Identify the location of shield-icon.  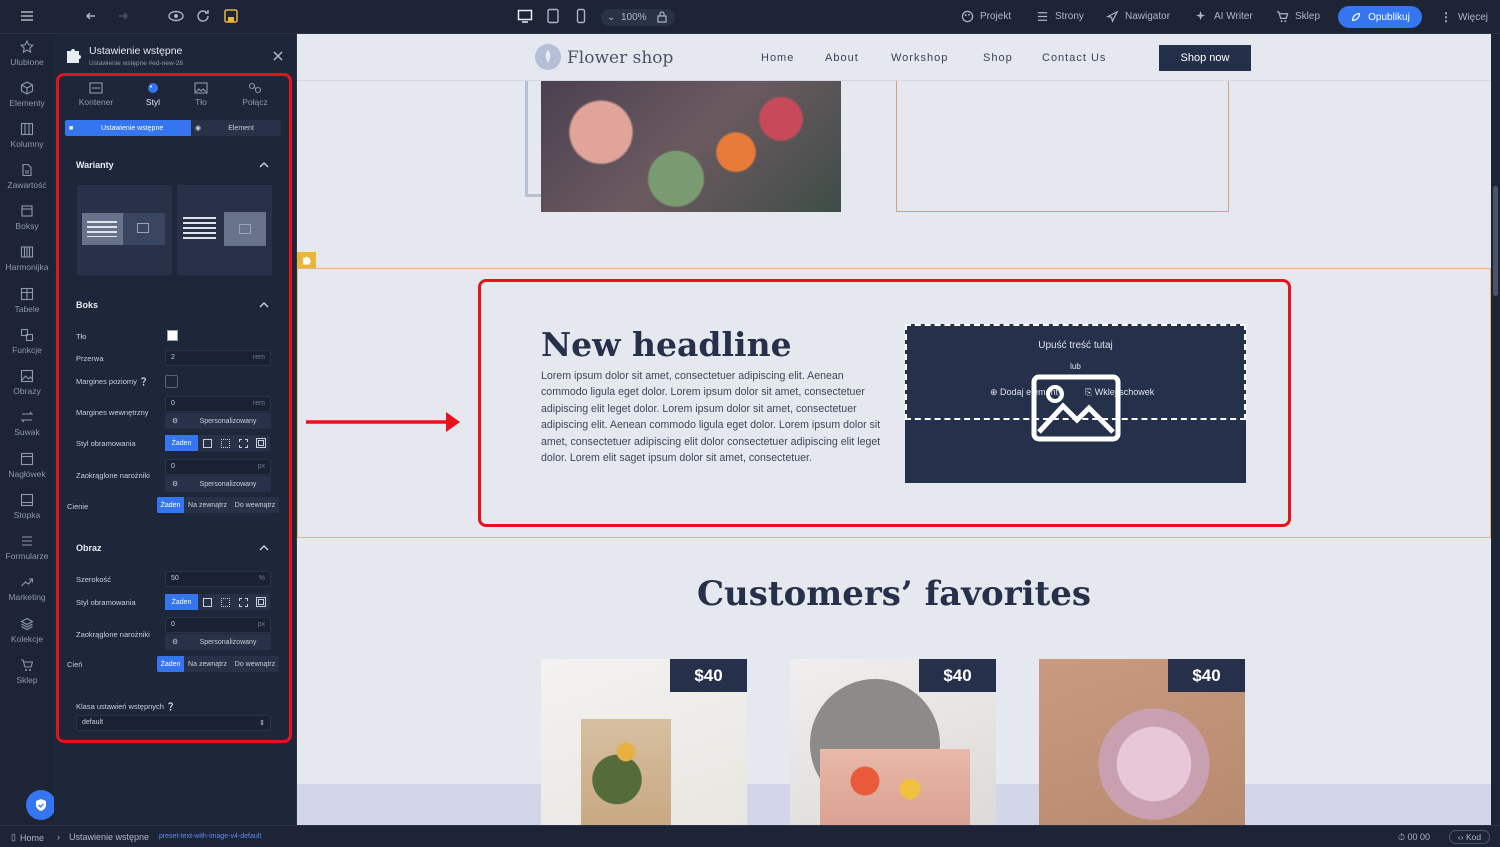
(41, 805).